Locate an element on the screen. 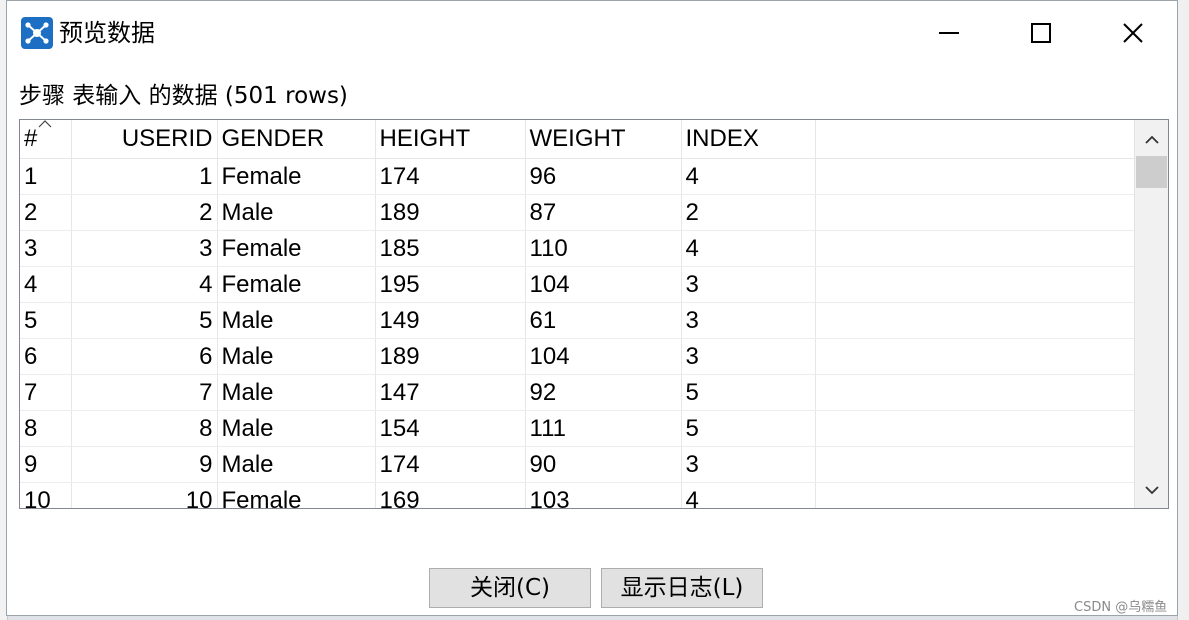 The image size is (1189, 620). table-row: 10 10 Female 169 103 4 is located at coordinates (578, 495).